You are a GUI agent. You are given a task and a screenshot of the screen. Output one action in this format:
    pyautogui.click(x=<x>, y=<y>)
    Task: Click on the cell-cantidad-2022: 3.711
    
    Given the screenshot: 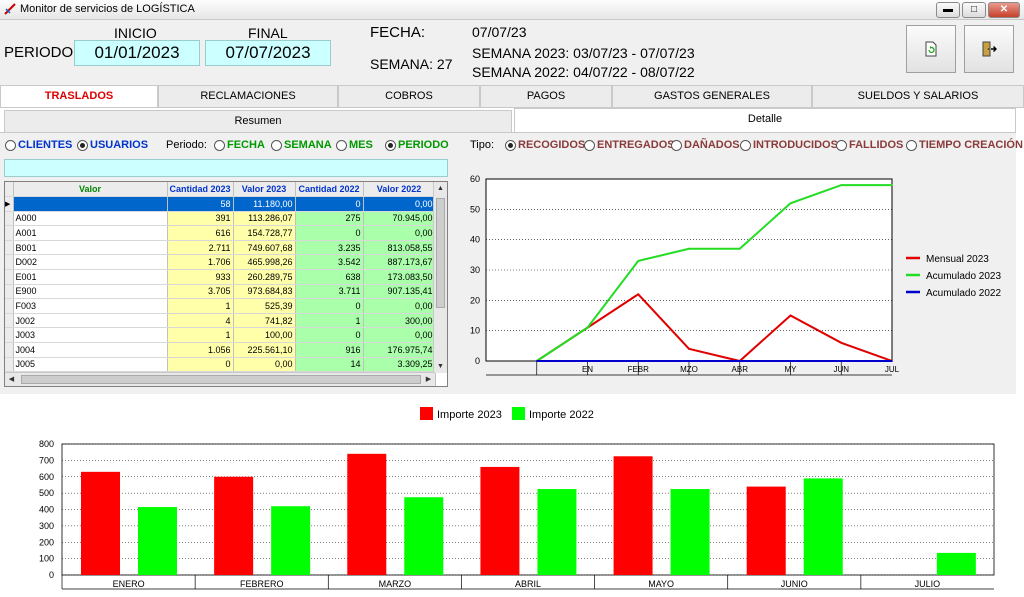 What is the action you would take?
    pyautogui.click(x=329, y=292)
    